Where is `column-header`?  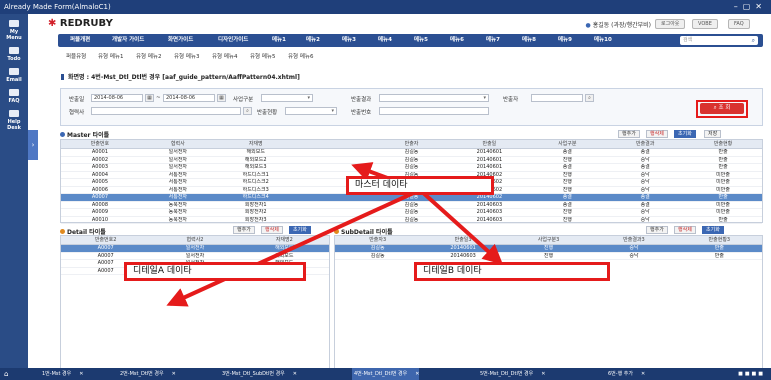 column-header is located at coordinates (334, 144).